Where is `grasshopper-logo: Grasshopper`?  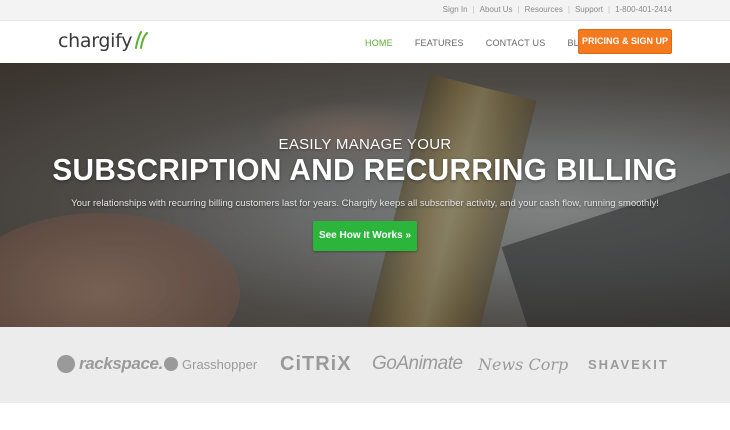
grasshopper-logo: Grasshopper is located at coordinates (210, 364).